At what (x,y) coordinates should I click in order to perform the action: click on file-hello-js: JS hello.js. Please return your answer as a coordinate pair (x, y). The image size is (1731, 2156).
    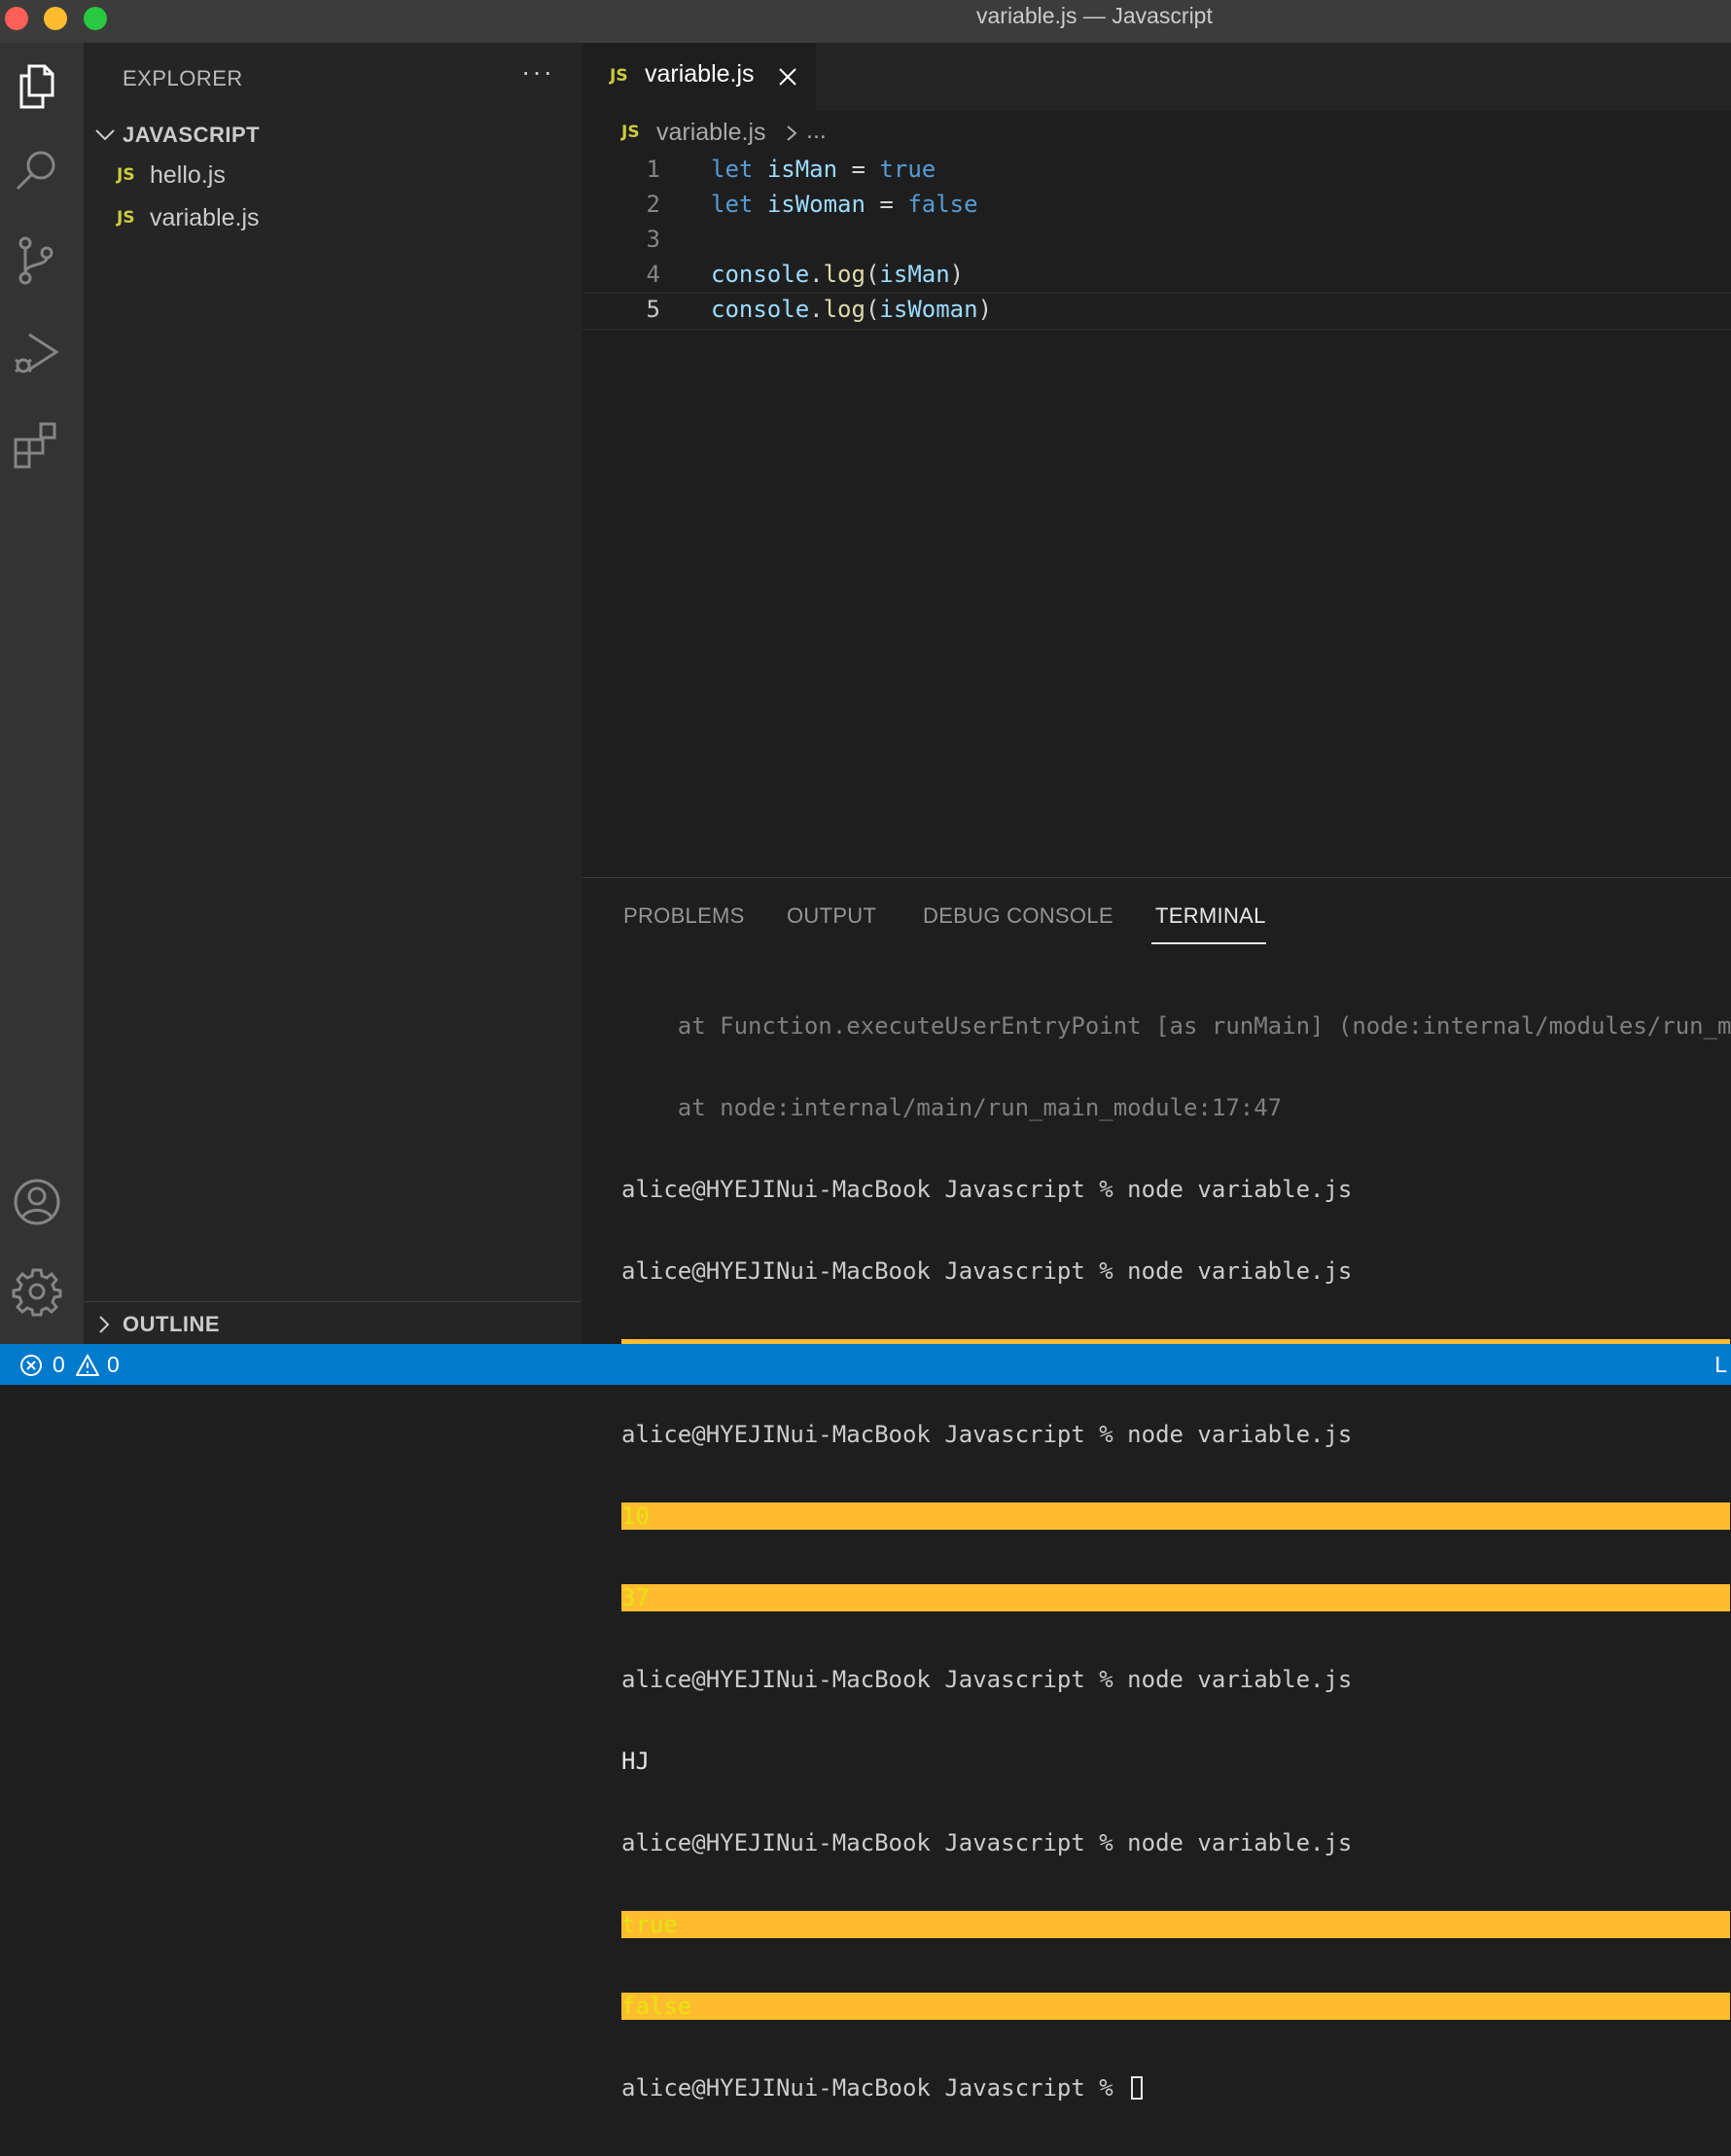
    Looking at the image, I should click on (333, 177).